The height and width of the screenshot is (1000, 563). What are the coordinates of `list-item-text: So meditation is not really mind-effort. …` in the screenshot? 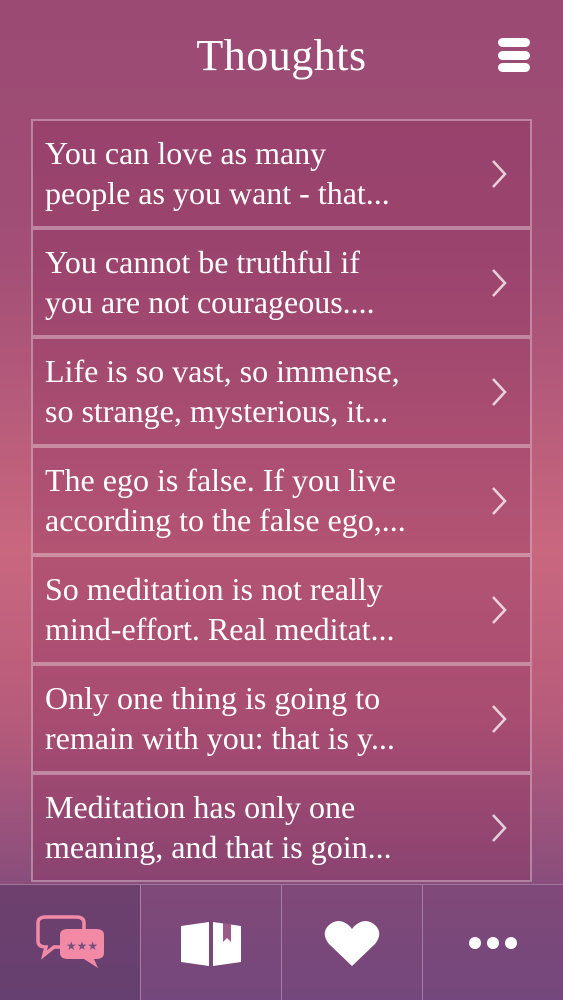 It's located at (220, 609).